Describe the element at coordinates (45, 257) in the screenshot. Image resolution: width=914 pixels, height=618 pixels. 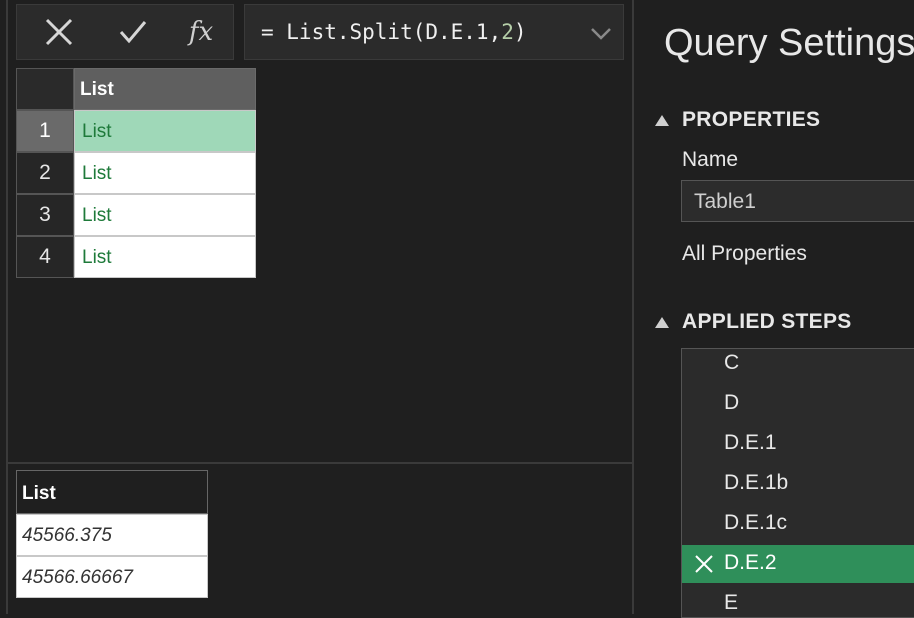
I see `row-number: 4` at that location.